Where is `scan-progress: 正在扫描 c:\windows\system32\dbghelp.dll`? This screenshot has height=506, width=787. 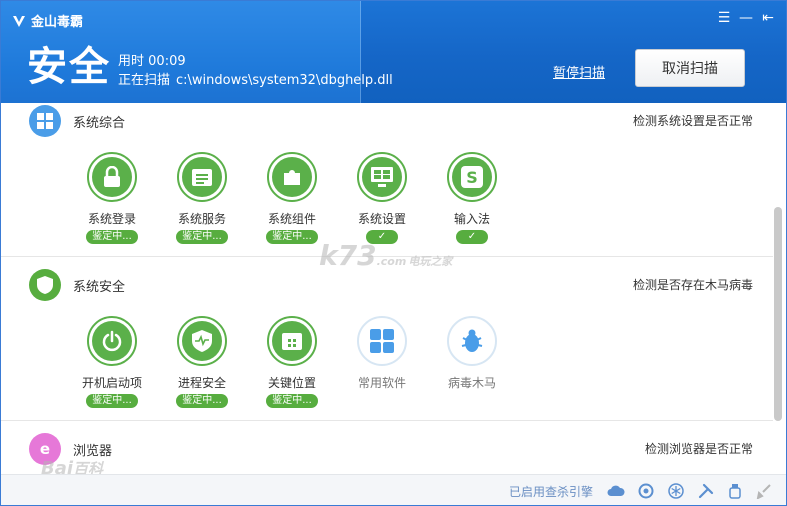
scan-progress: 正在扫描 c:\windows\system32\dbghelp.dll is located at coordinates (258, 78).